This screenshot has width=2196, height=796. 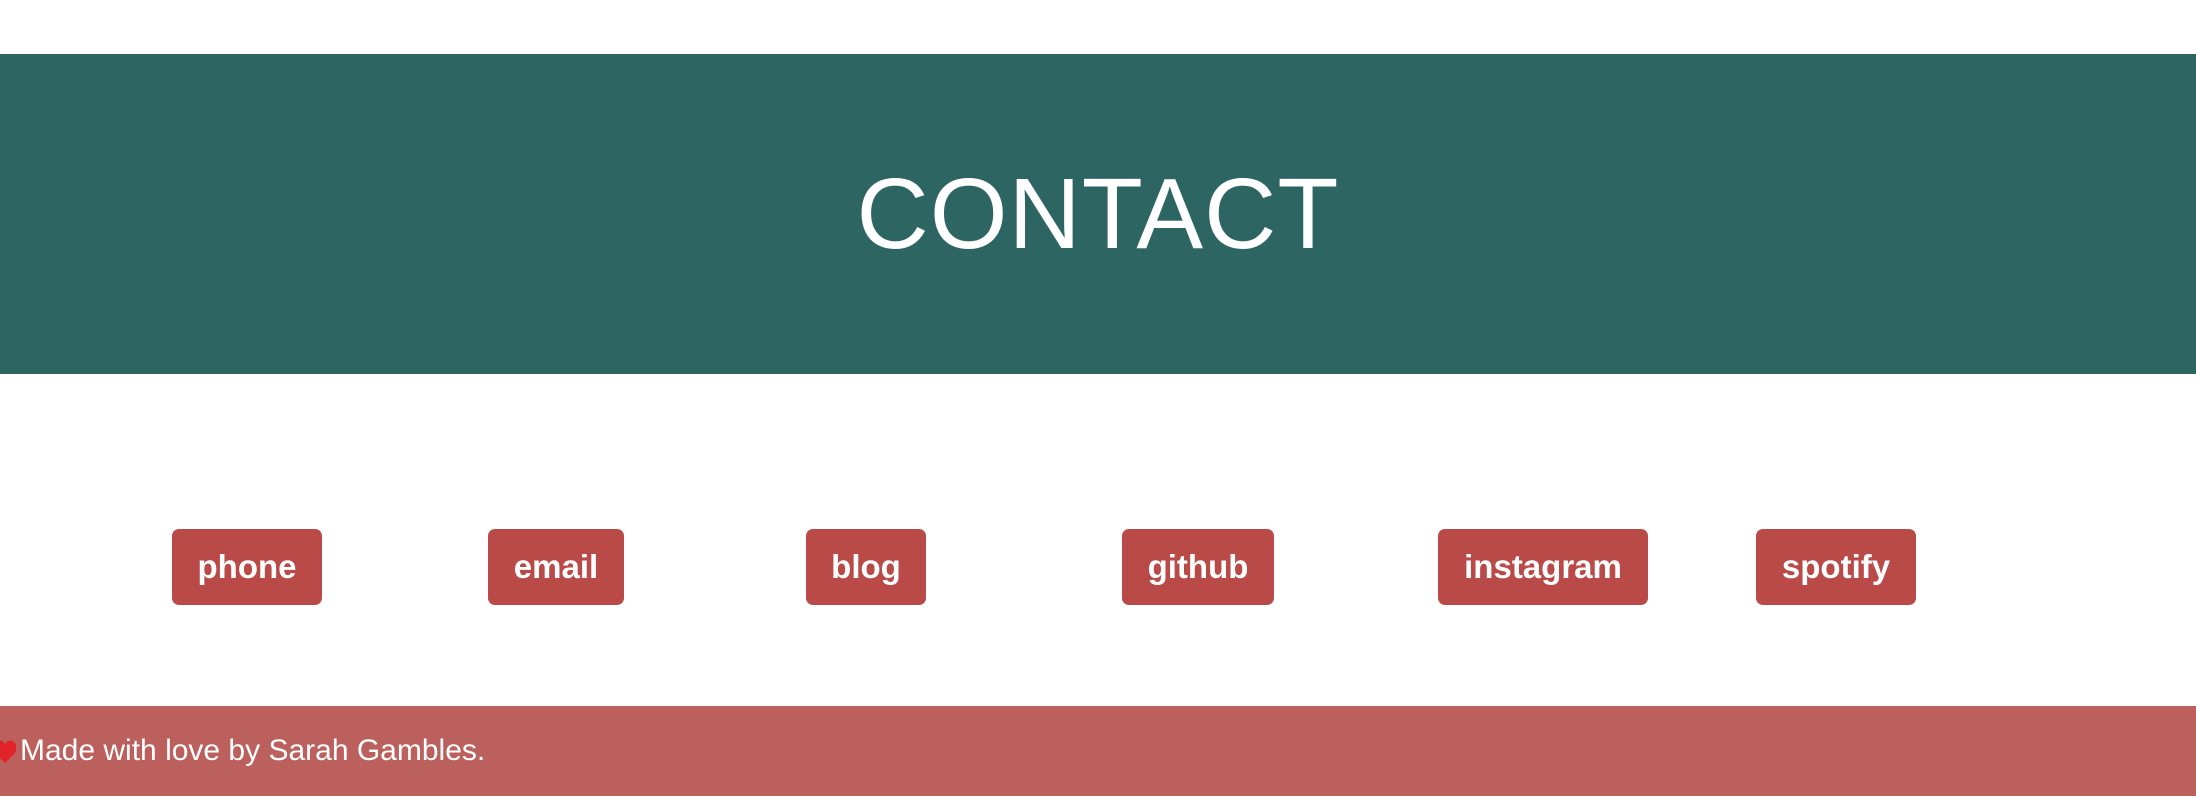 What do you see at coordinates (1836, 567) in the screenshot?
I see `spotify-button: spotify` at bounding box center [1836, 567].